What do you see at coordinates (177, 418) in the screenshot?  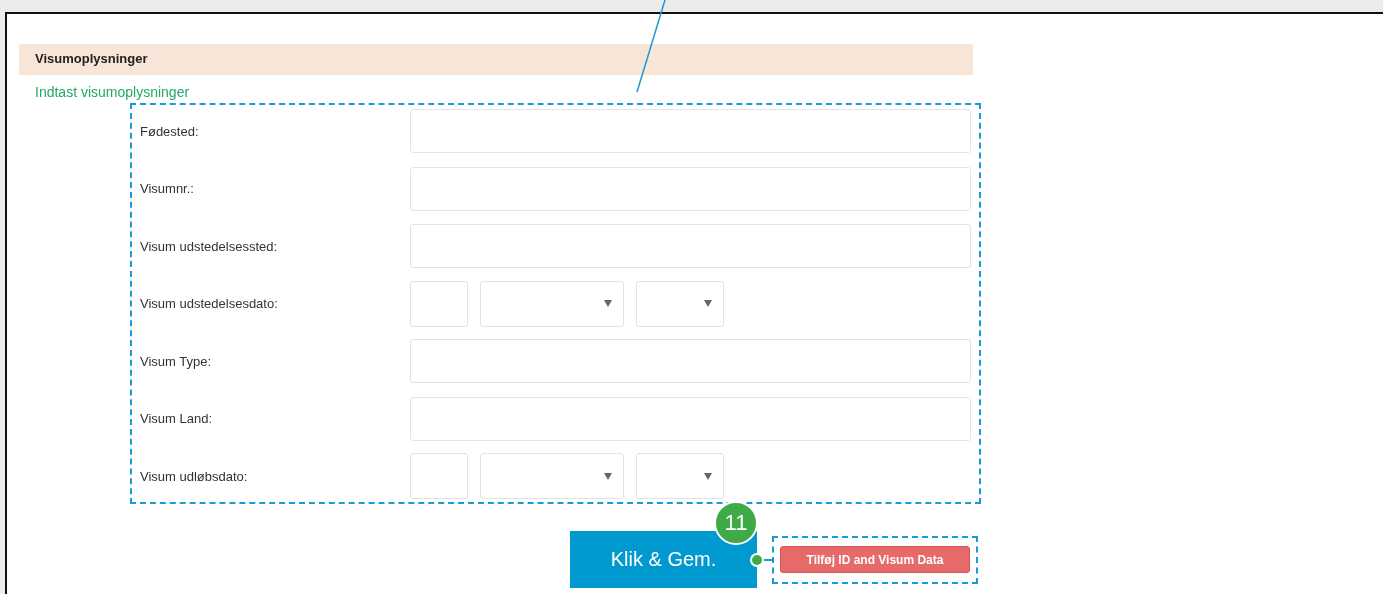 I see `field-label: Visum Land:` at bounding box center [177, 418].